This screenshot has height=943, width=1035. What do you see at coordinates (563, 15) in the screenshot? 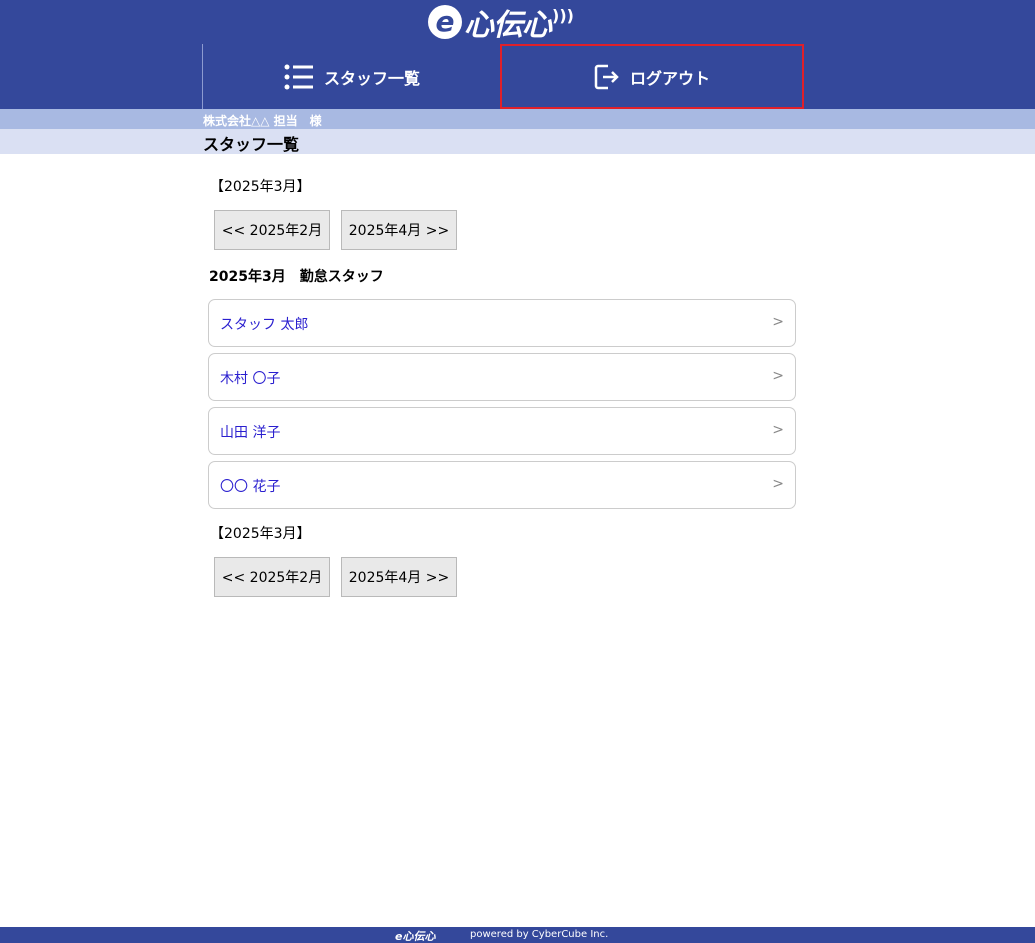
I see `signal-waves-icon: )))` at bounding box center [563, 15].